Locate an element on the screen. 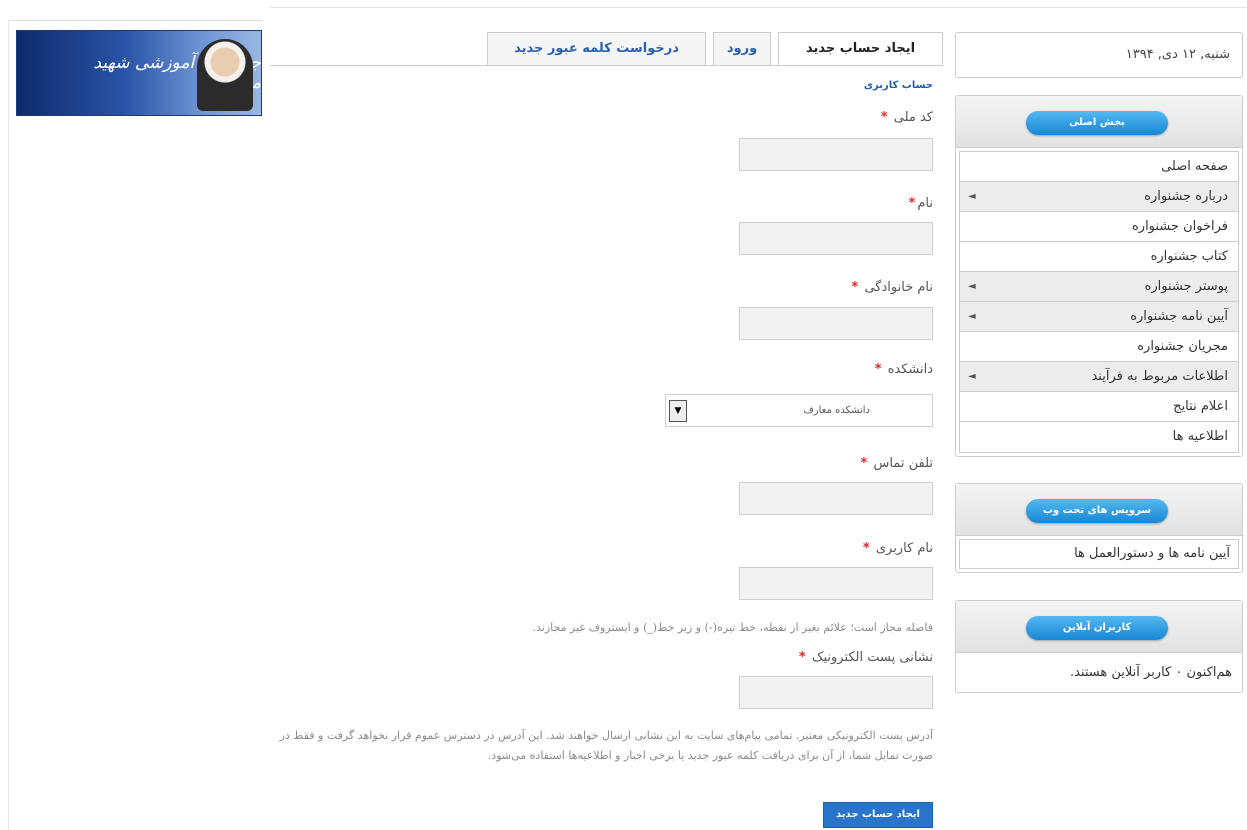 This screenshot has width=1247, height=830. tab-login: ورود is located at coordinates (742, 49).